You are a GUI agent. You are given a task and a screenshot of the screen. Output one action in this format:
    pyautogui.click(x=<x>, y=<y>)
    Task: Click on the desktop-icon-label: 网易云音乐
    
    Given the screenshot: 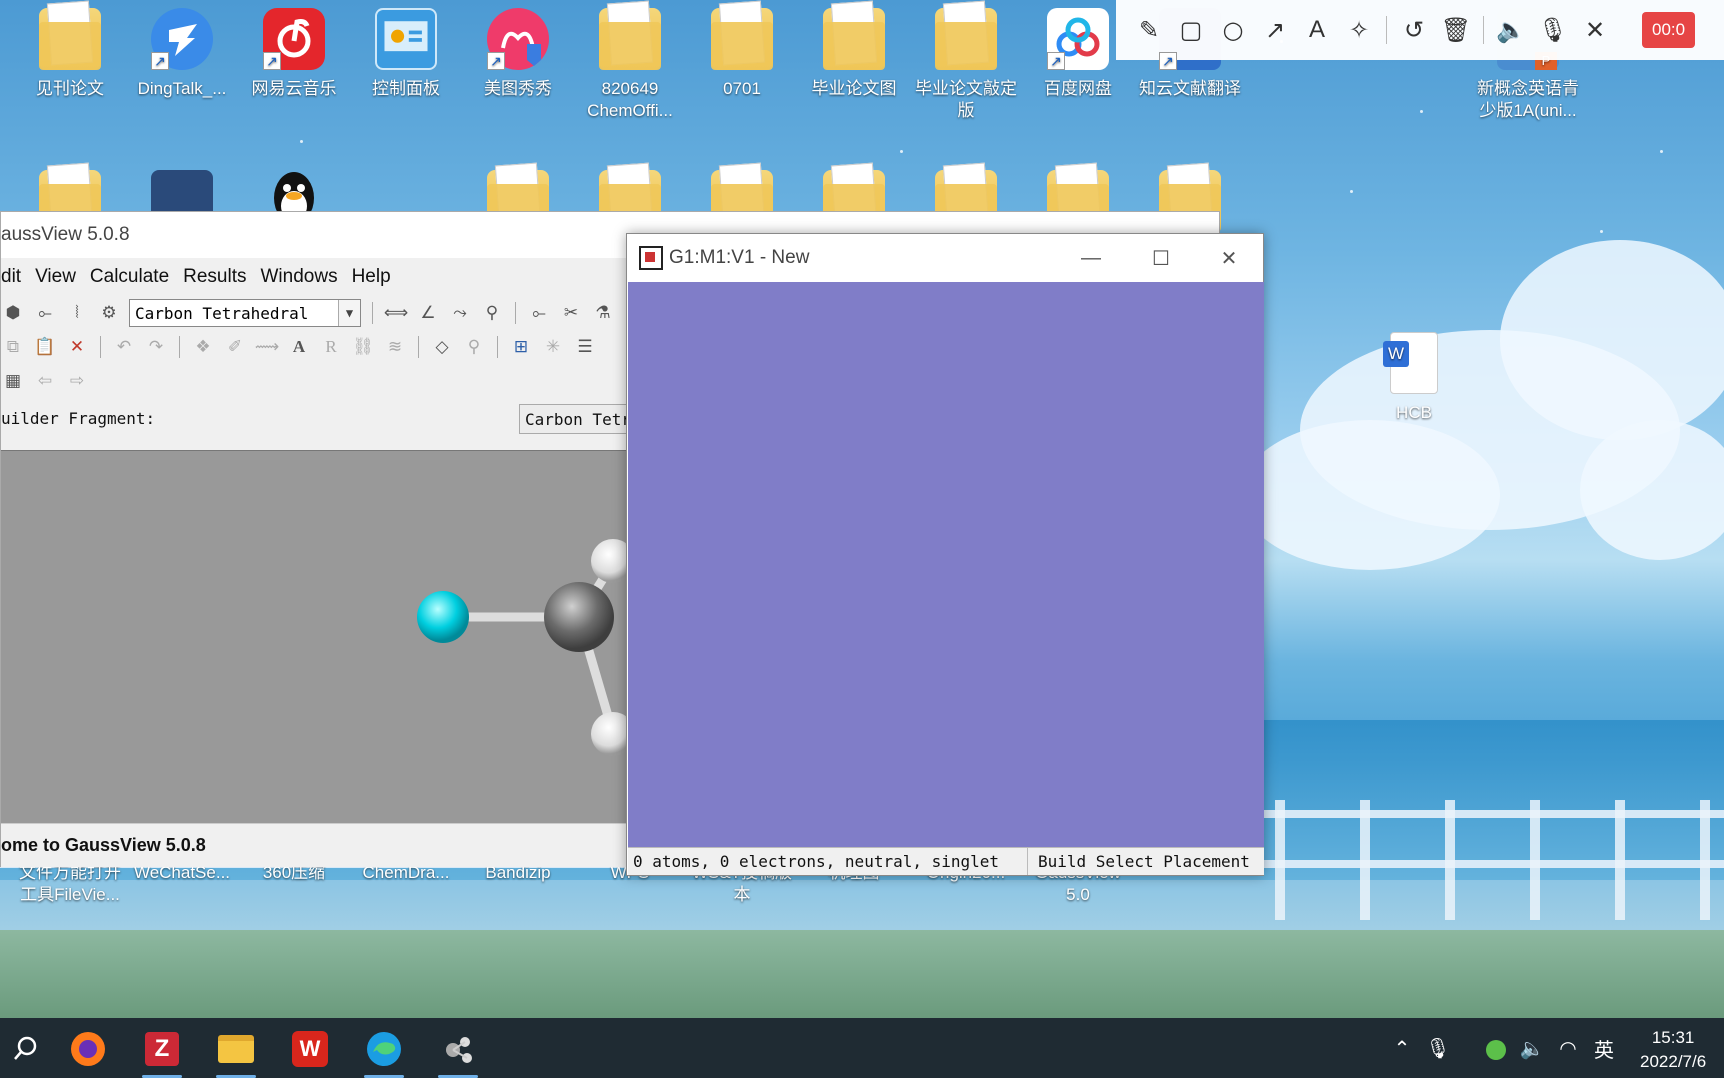 What is the action you would take?
    pyautogui.click(x=294, y=88)
    